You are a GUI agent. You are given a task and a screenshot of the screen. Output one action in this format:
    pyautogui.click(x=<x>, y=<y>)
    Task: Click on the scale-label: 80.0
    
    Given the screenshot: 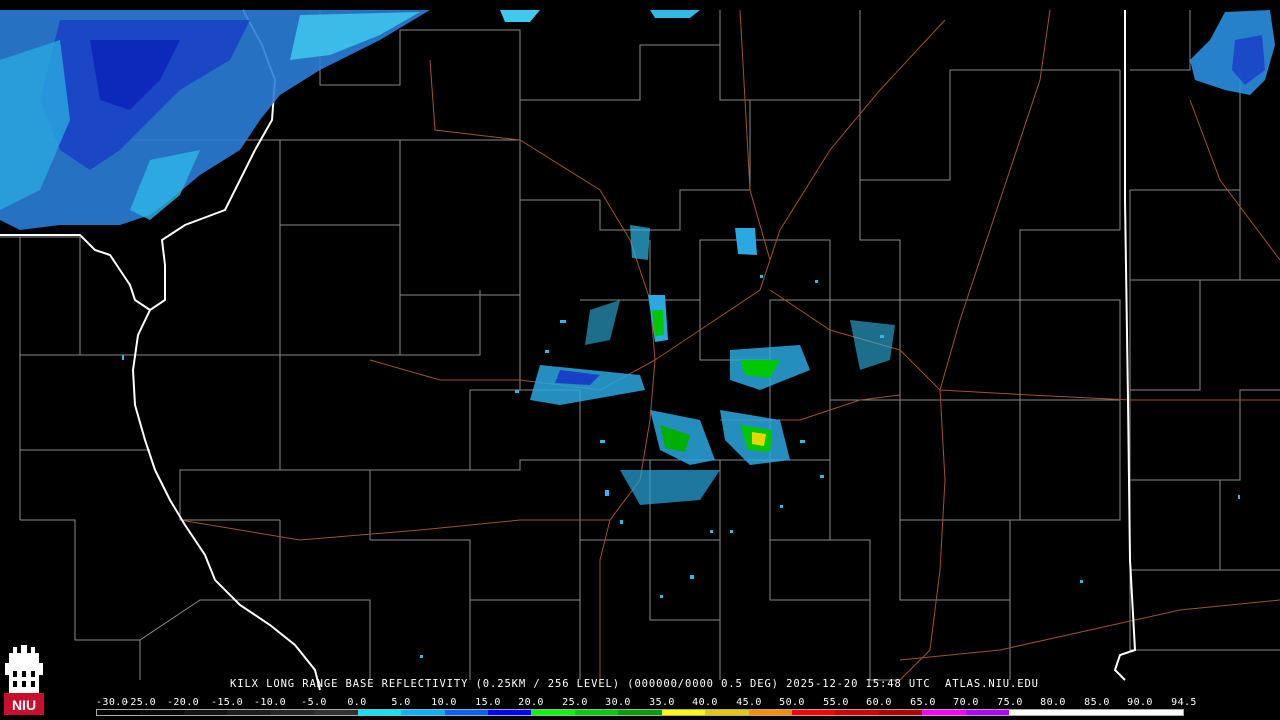 What is the action you would take?
    pyautogui.click(x=1053, y=702)
    